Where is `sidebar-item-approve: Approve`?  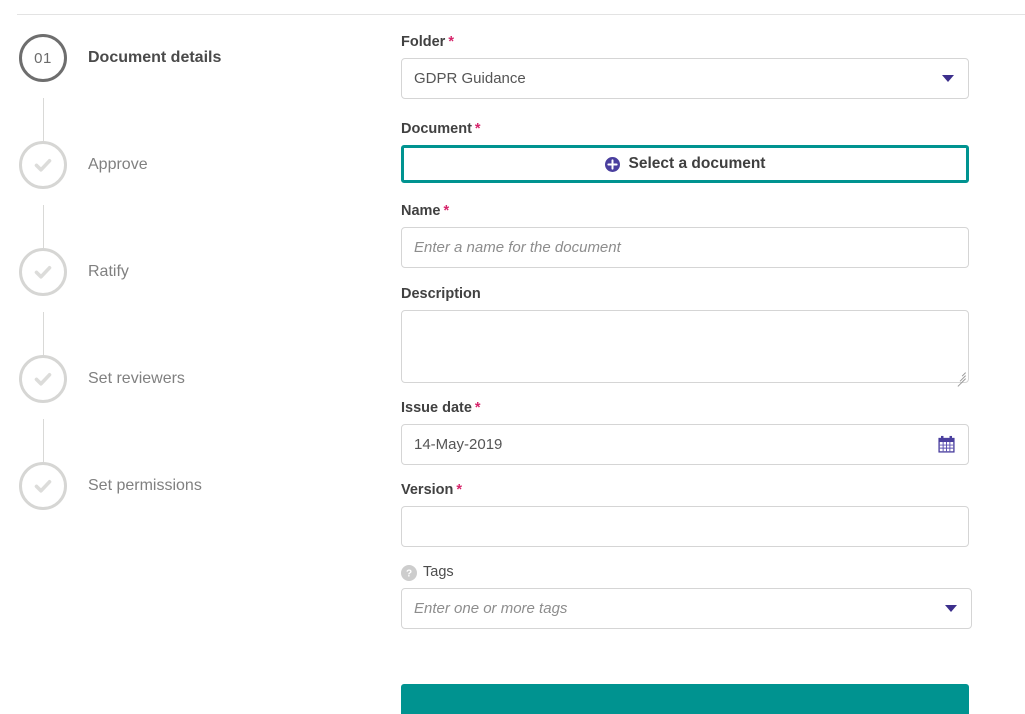
sidebar-item-approve: Approve is located at coordinates (190, 194).